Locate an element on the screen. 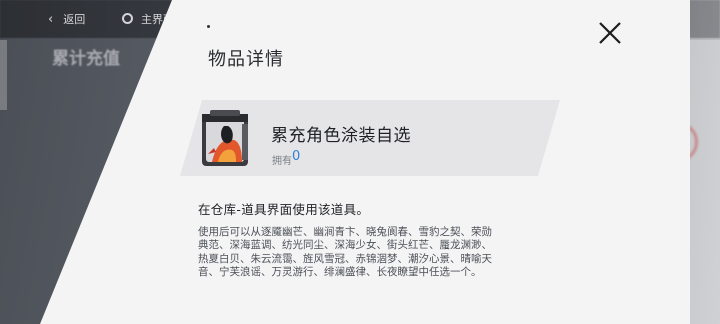 Image resolution: width=720 pixels, height=324 pixels. decorative-dot is located at coordinates (208, 26).